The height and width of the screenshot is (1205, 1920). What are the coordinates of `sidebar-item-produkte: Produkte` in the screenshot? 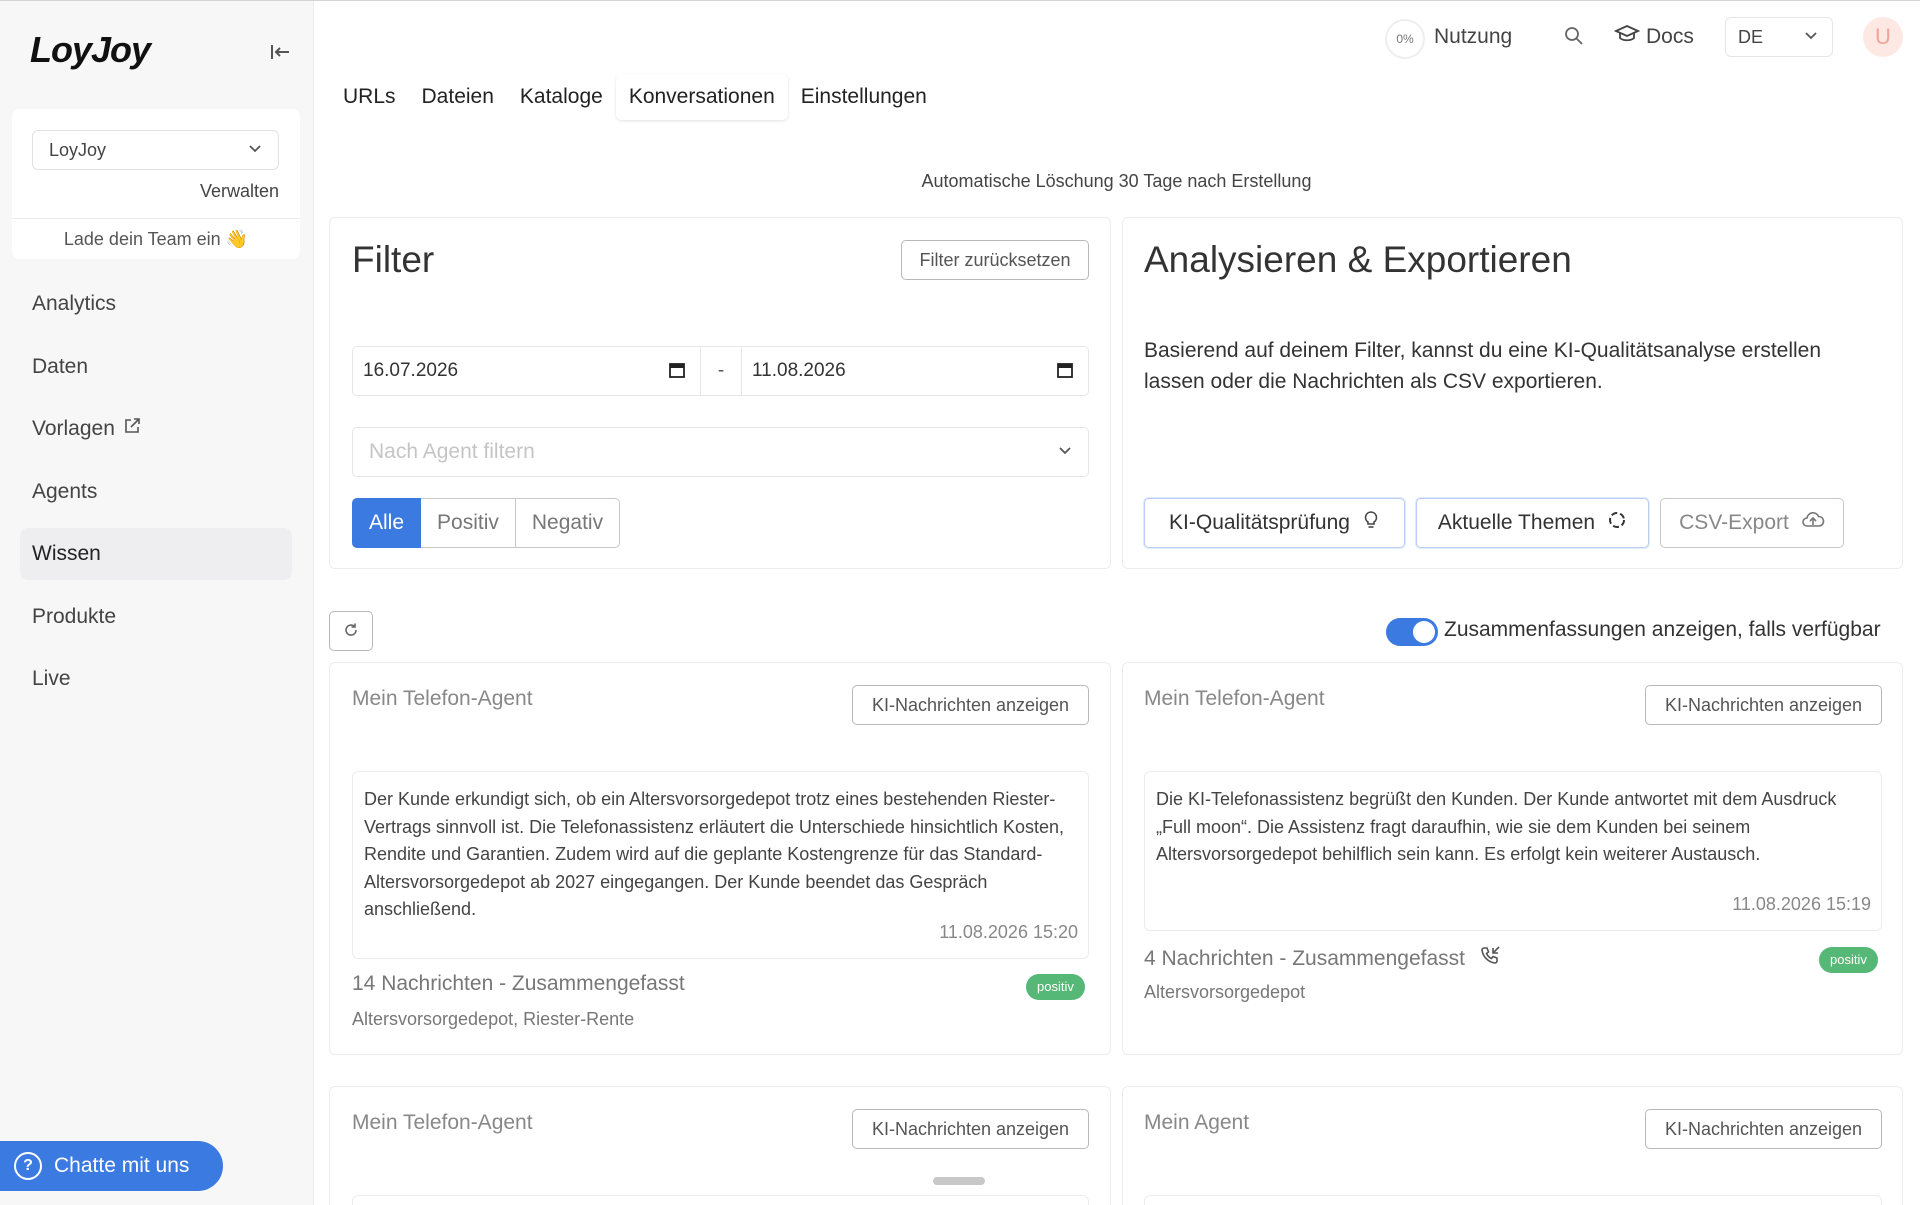 It's located at (156, 617).